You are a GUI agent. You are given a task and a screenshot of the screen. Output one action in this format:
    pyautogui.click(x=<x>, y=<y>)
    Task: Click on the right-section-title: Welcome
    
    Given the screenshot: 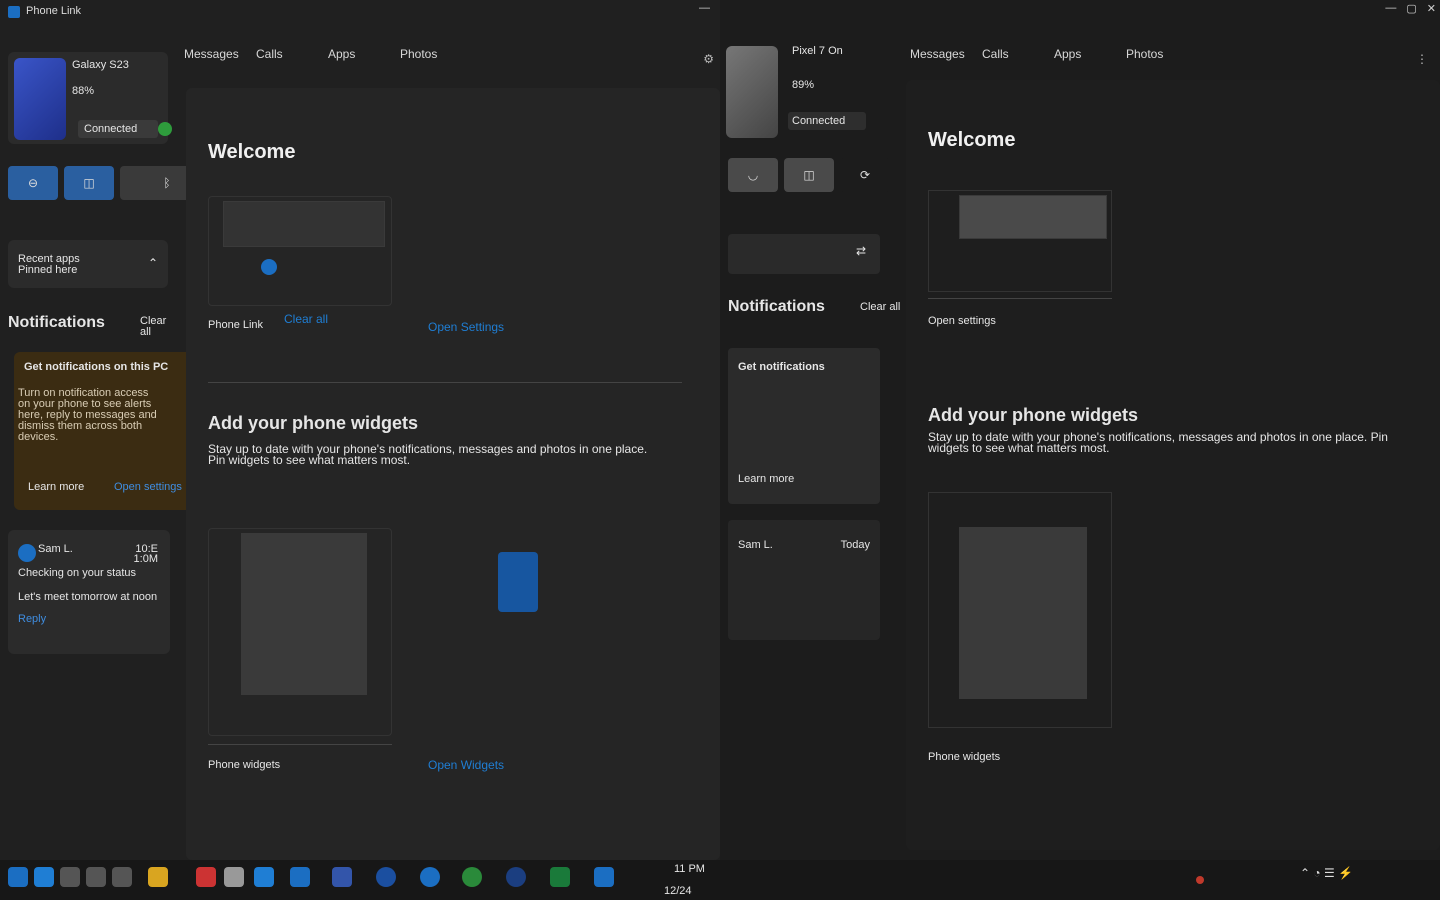 What is the action you would take?
    pyautogui.click(x=972, y=140)
    